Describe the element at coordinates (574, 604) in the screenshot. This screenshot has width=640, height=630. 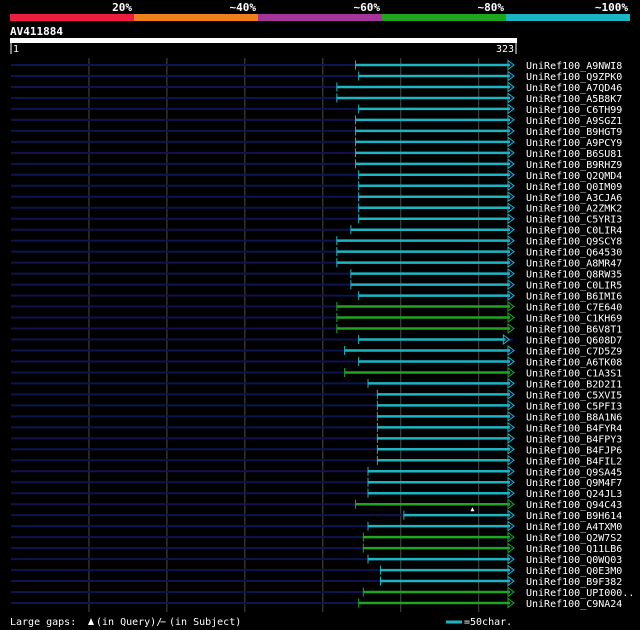
I see `hit-label: UniRef100_C9NA24` at that location.